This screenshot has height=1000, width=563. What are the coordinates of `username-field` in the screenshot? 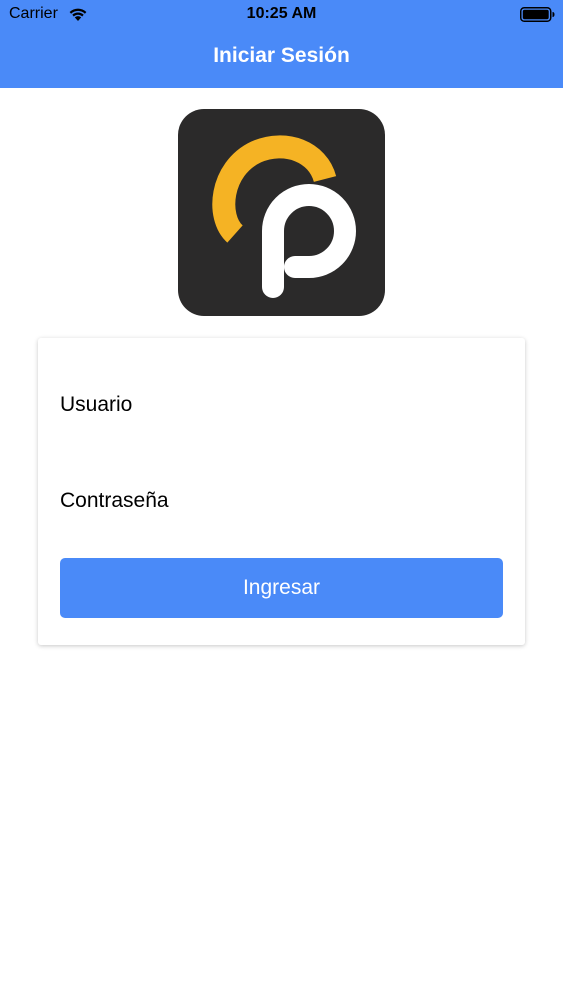 It's located at (281, 405).